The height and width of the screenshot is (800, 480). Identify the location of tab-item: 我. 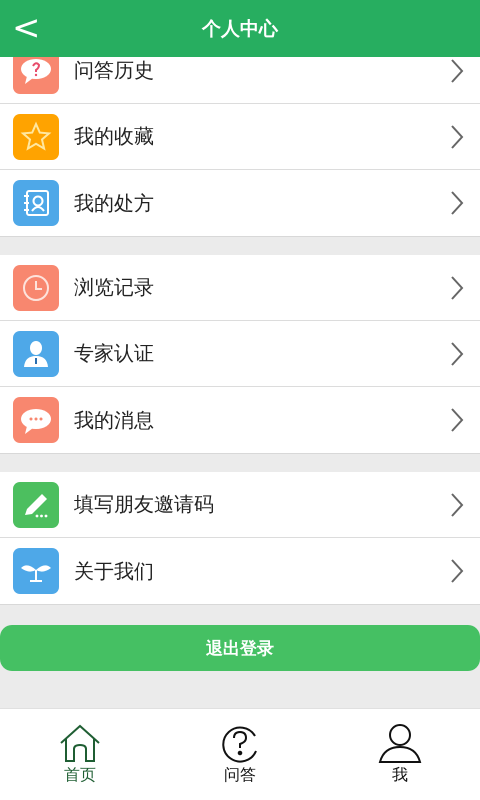
(400, 754).